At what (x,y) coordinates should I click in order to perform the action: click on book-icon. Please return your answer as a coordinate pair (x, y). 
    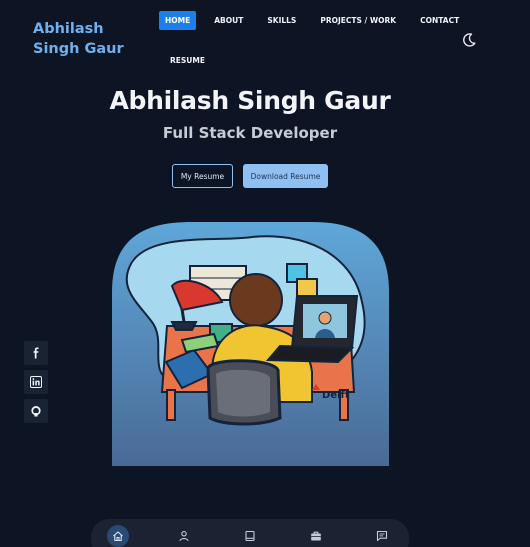
    Looking at the image, I should click on (250, 536).